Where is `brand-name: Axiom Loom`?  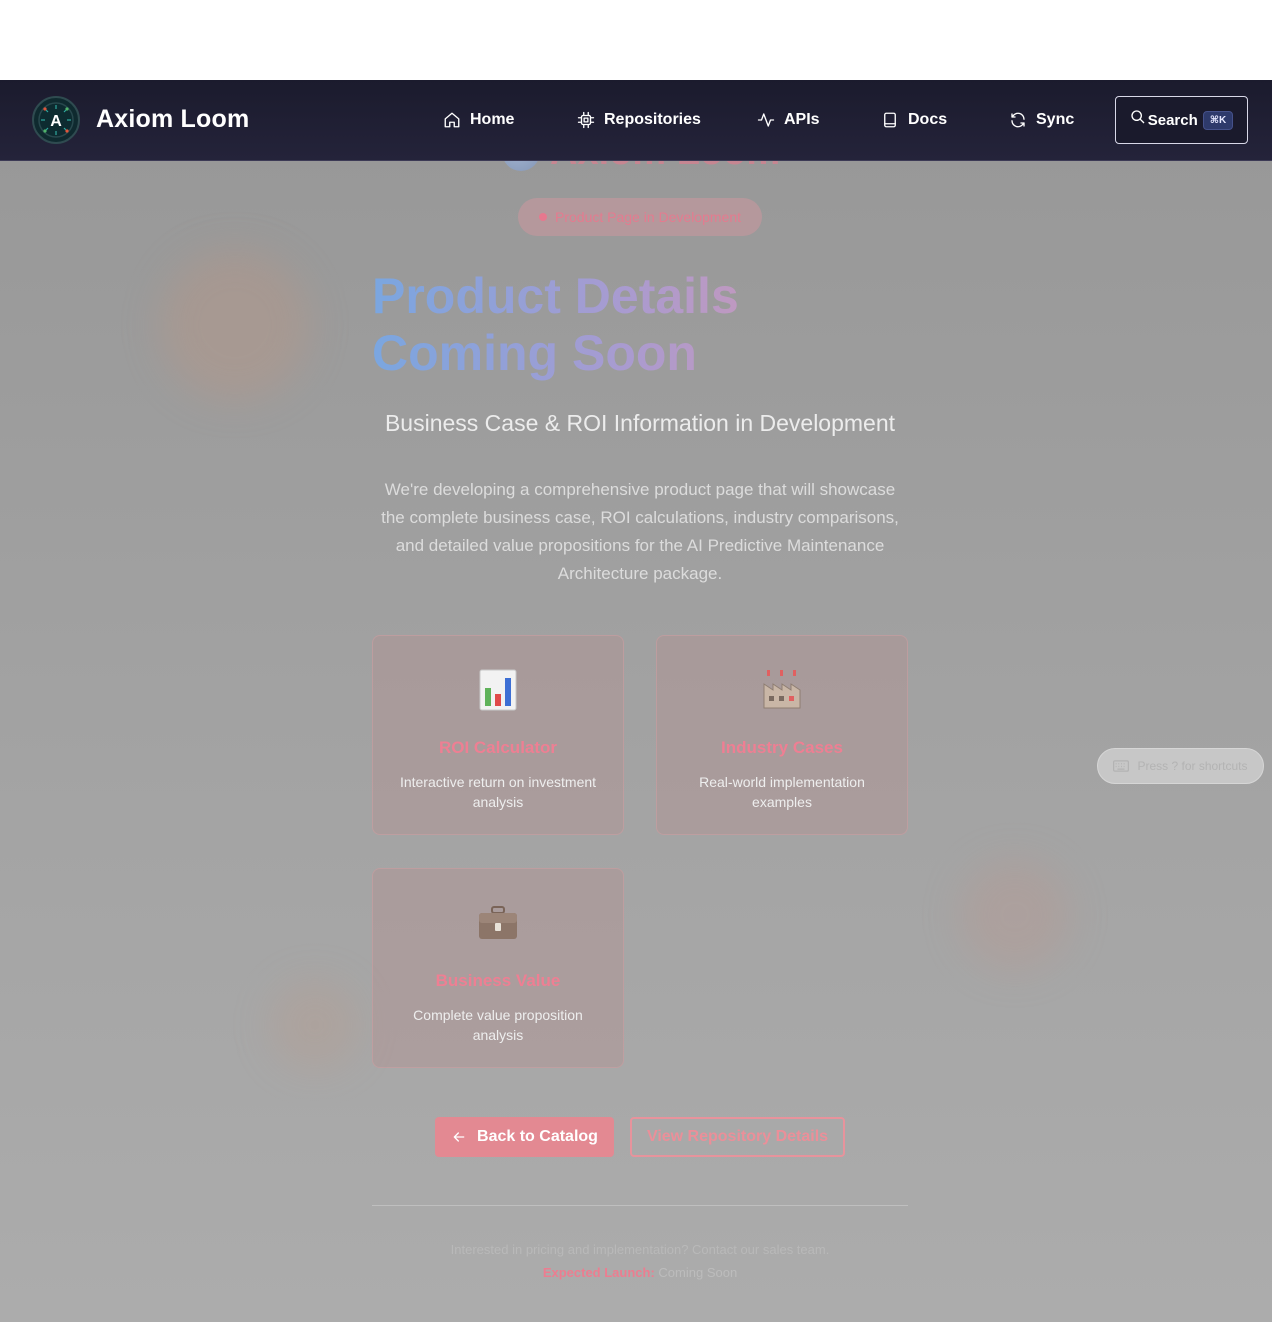
brand-name: Axiom Loom is located at coordinates (172, 119).